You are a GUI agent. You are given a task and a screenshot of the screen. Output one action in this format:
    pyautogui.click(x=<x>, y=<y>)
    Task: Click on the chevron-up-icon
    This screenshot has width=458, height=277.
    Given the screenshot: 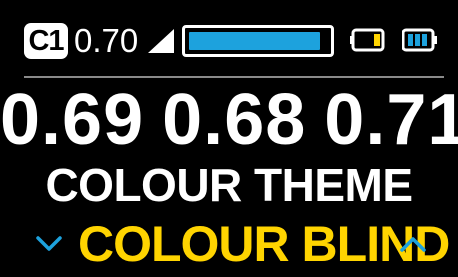 What is the action you would take?
    pyautogui.click(x=413, y=244)
    